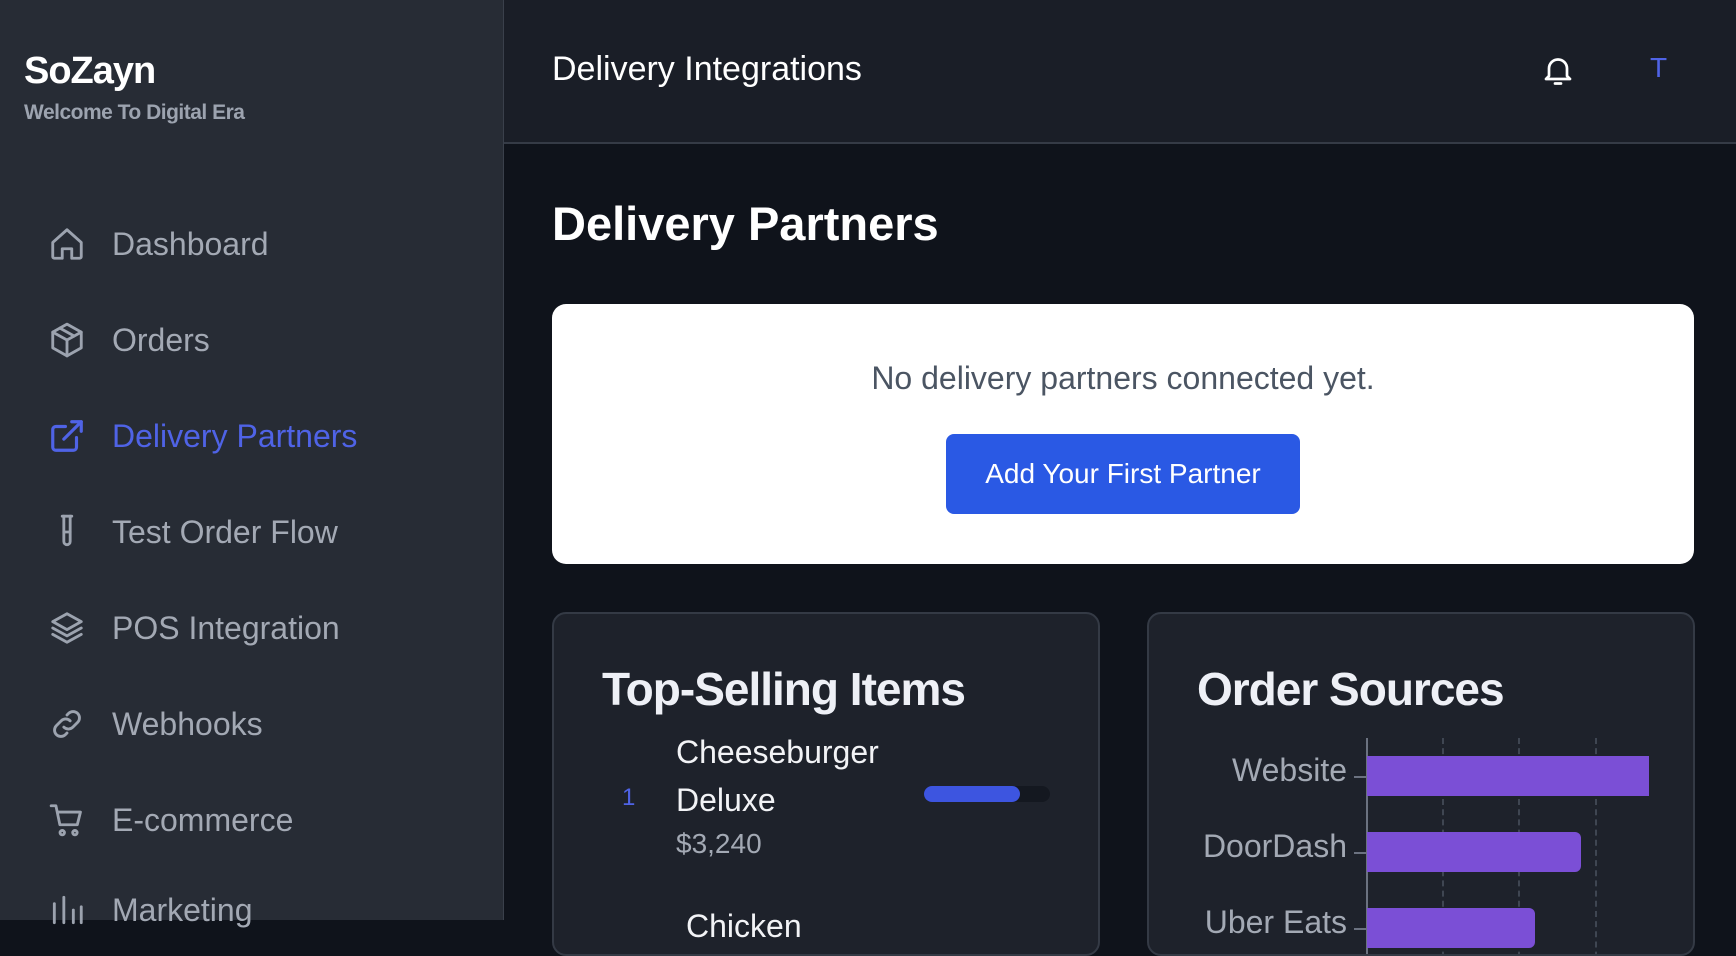 This screenshot has width=1736, height=956. Describe the element at coordinates (67, 628) in the screenshot. I see `layers-icon` at that location.